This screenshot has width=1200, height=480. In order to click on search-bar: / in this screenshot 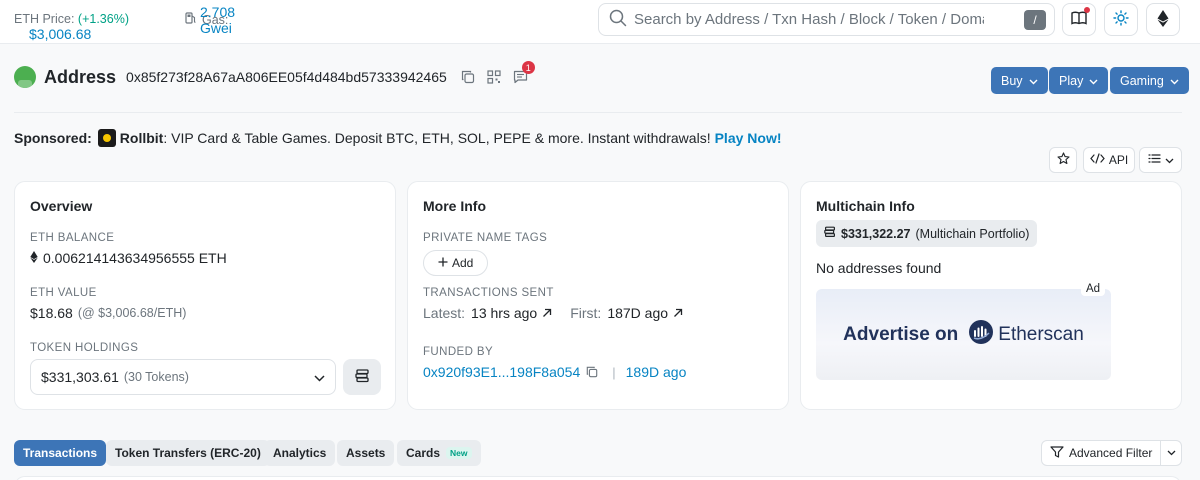, I will do `click(826, 19)`.